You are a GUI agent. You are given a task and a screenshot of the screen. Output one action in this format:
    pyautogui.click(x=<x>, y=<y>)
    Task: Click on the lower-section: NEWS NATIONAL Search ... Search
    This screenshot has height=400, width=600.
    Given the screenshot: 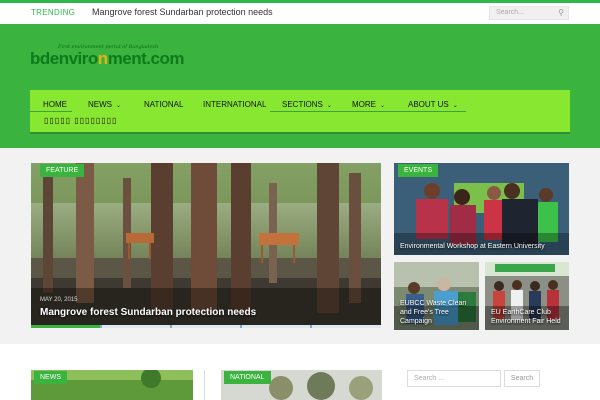 What is the action you would take?
    pyautogui.click(x=300, y=372)
    